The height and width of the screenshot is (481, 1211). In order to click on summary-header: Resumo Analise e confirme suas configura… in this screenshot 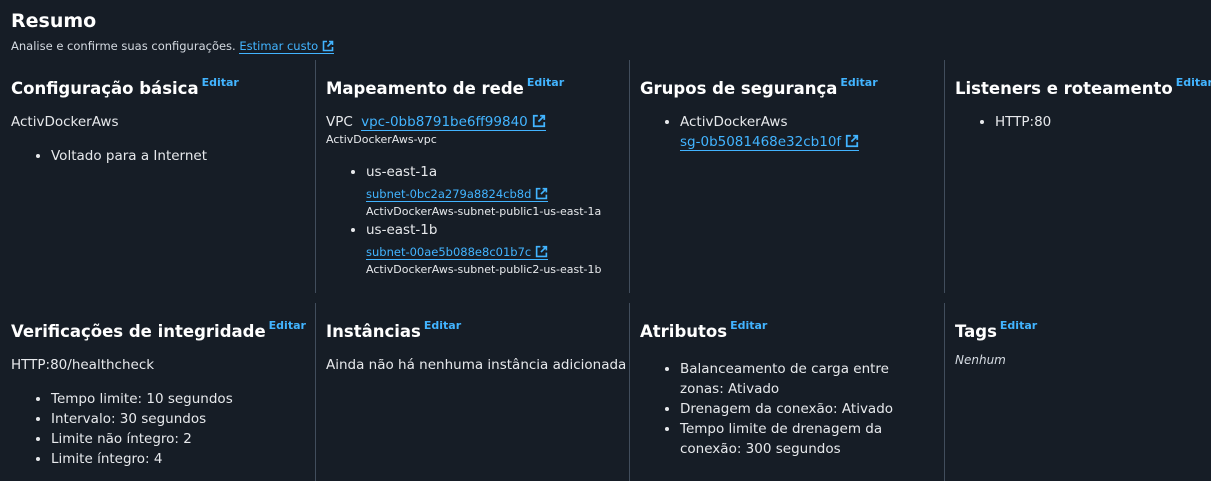, I will do `click(173, 31)`.